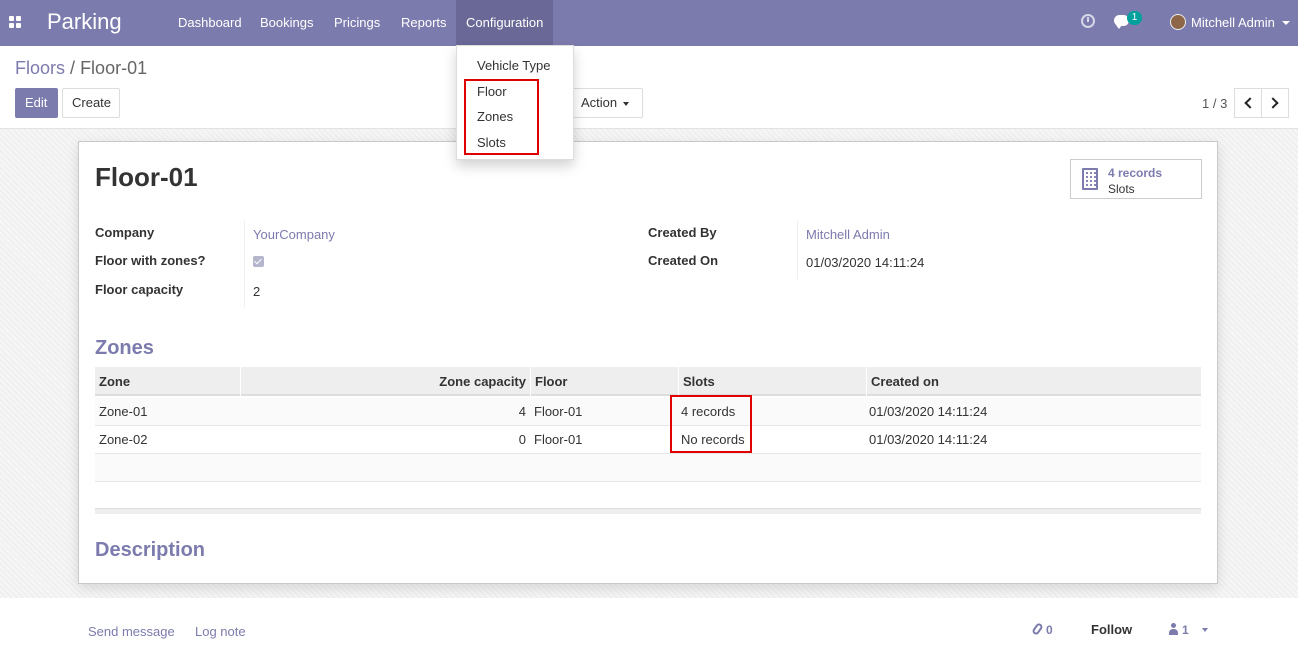 The width and height of the screenshot is (1298, 668). Describe the element at coordinates (220, 631) in the screenshot. I see `log-note-button: Log note` at that location.